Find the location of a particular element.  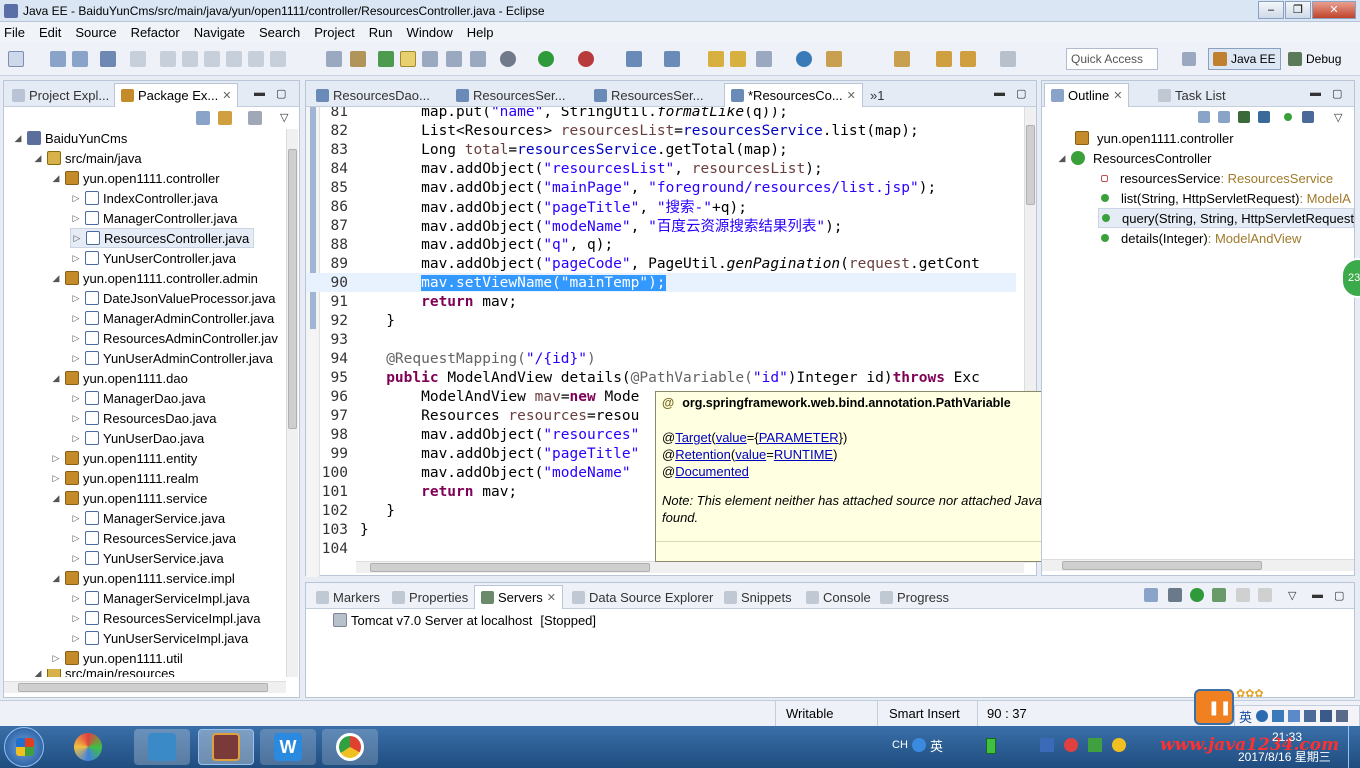

ime-language: 英 is located at coordinates (1245, 716).